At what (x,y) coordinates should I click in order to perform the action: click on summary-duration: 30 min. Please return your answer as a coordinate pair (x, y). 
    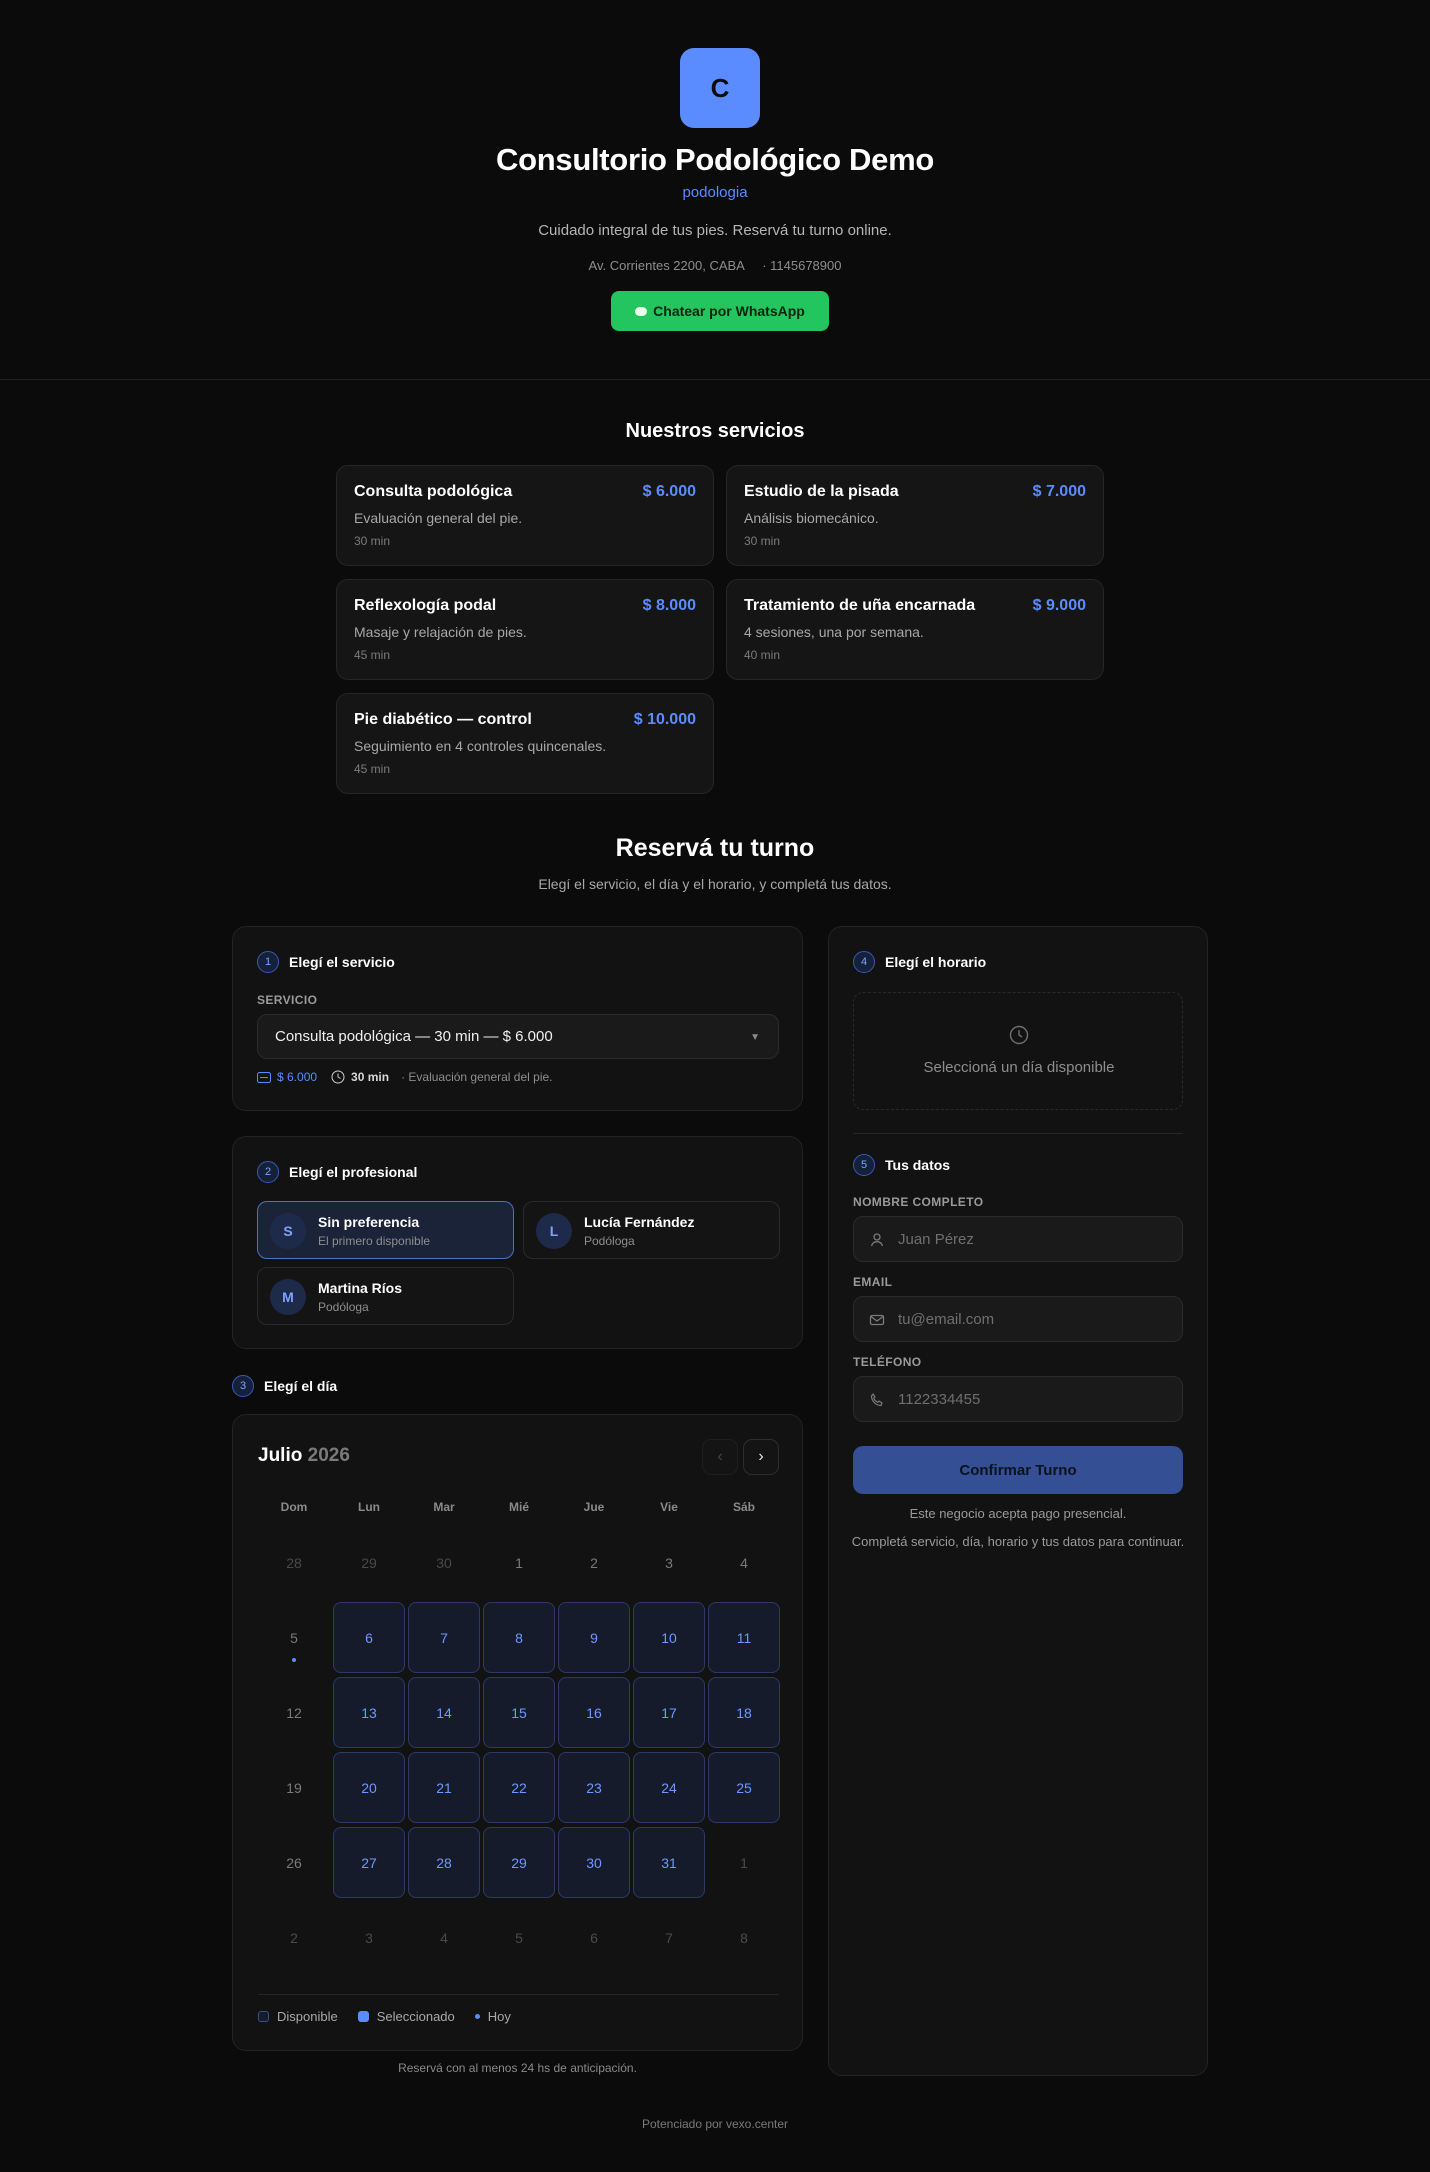
    Looking at the image, I should click on (370, 1077).